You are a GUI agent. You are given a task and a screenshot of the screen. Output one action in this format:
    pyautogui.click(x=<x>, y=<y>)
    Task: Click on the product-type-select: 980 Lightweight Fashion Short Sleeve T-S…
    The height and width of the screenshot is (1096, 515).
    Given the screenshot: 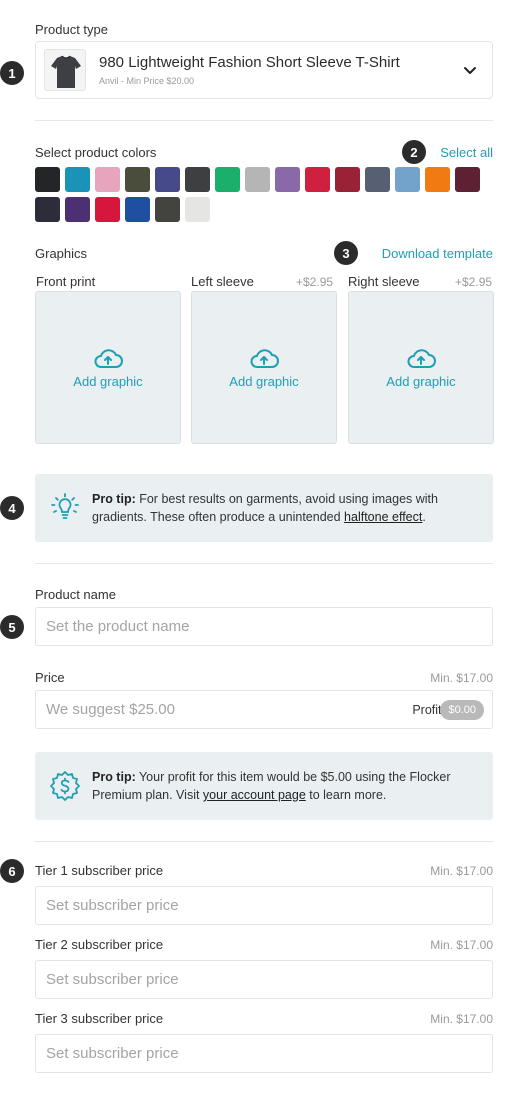 What is the action you would take?
    pyautogui.click(x=264, y=70)
    